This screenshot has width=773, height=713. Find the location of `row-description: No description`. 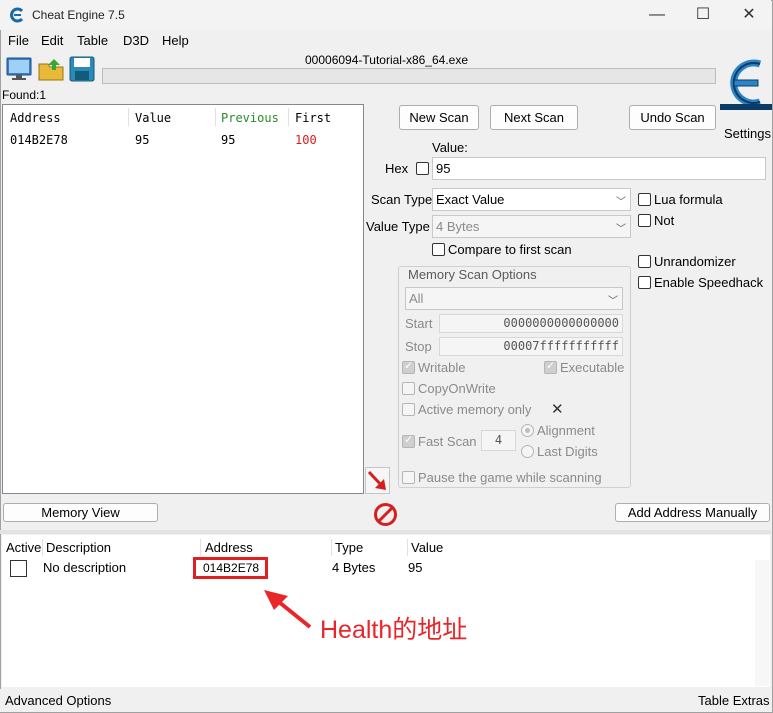

row-description: No description is located at coordinates (85, 567).